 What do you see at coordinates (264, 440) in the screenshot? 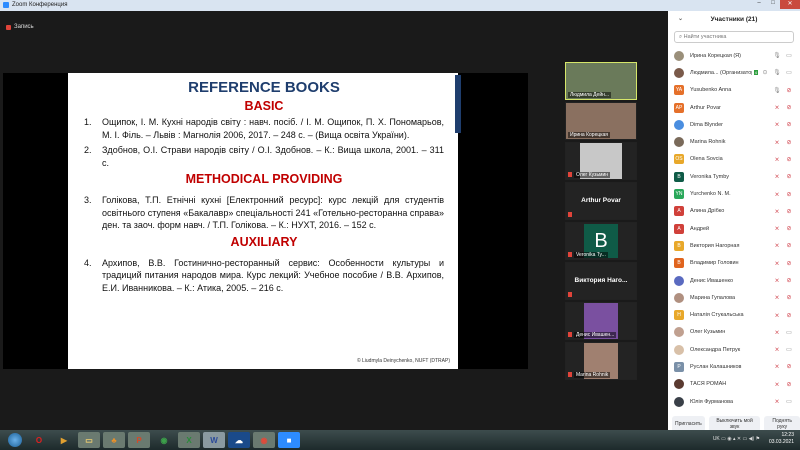
I see `chrome-window-icon: ◉` at bounding box center [264, 440].